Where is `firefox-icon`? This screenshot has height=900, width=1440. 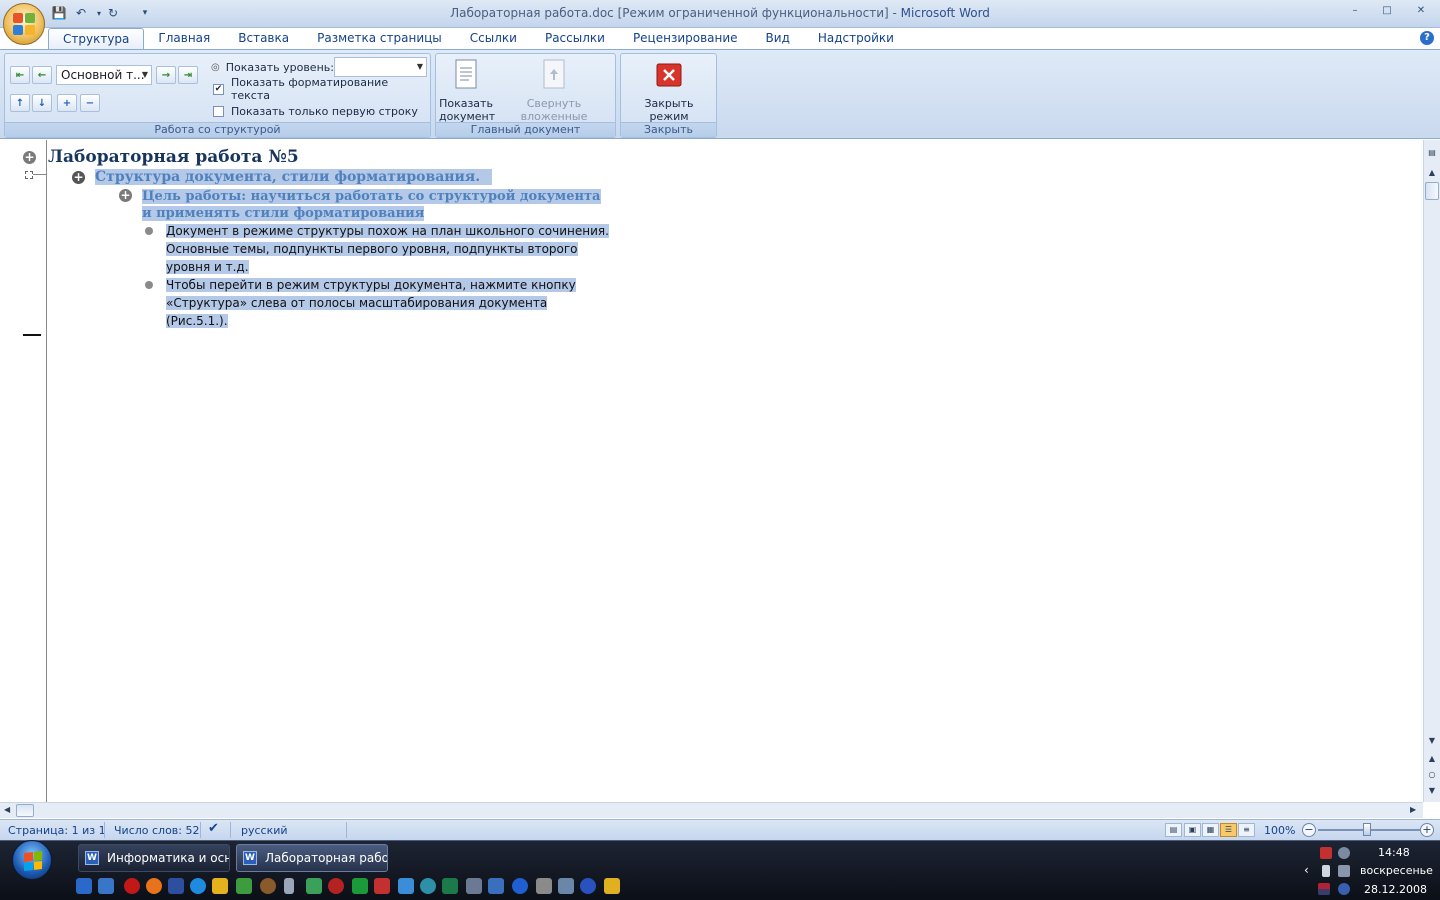
firefox-icon is located at coordinates (154, 886).